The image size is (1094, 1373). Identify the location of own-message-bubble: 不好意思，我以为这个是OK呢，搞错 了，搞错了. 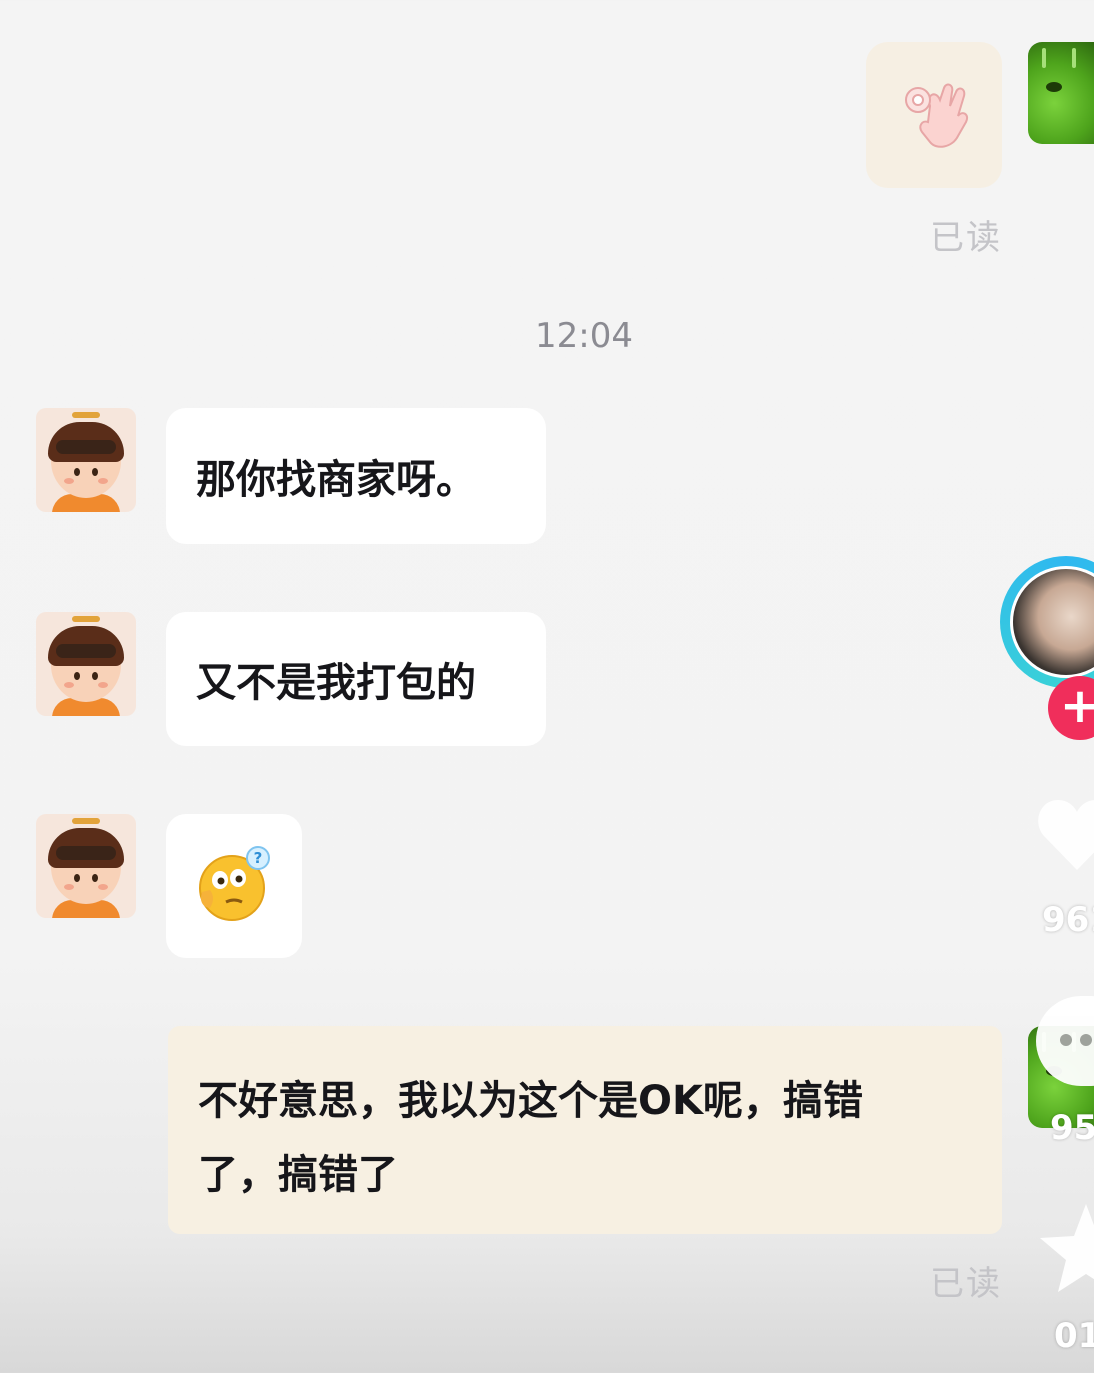
(585, 1130).